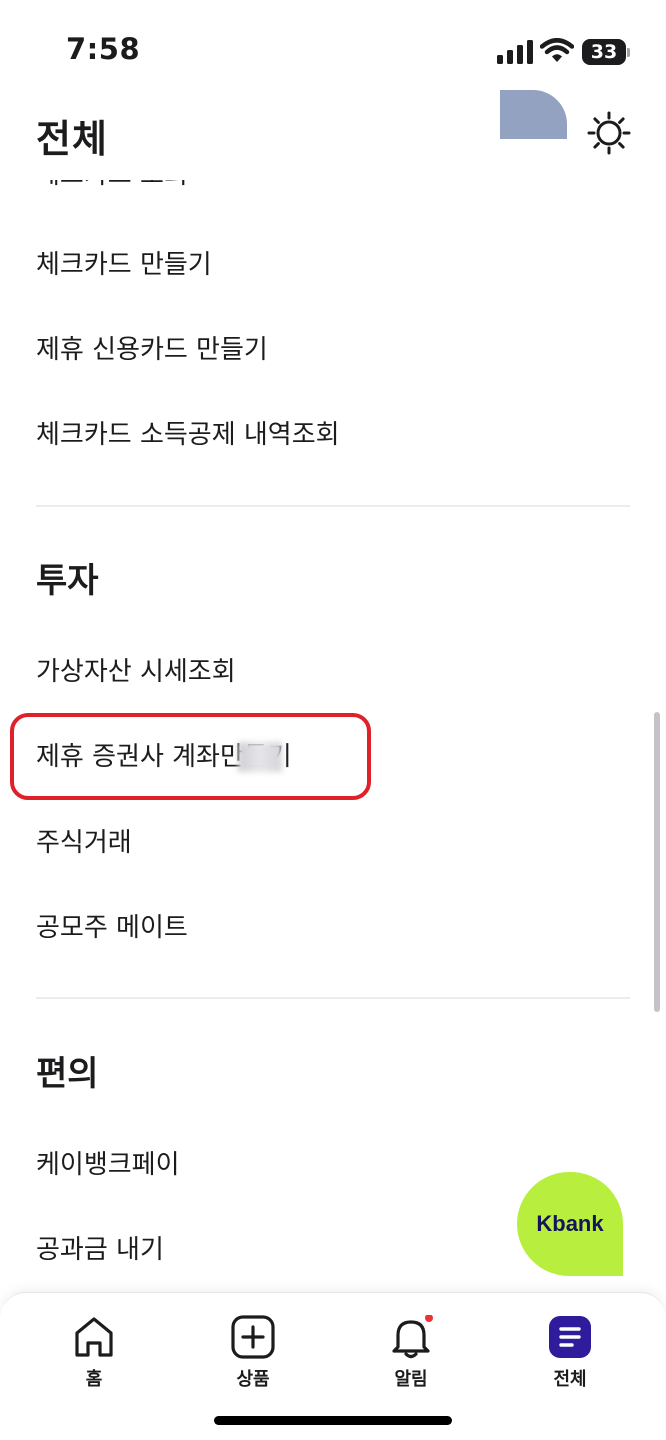 This screenshot has width=666, height=1440. I want to click on cellular-signal-icon, so click(515, 52).